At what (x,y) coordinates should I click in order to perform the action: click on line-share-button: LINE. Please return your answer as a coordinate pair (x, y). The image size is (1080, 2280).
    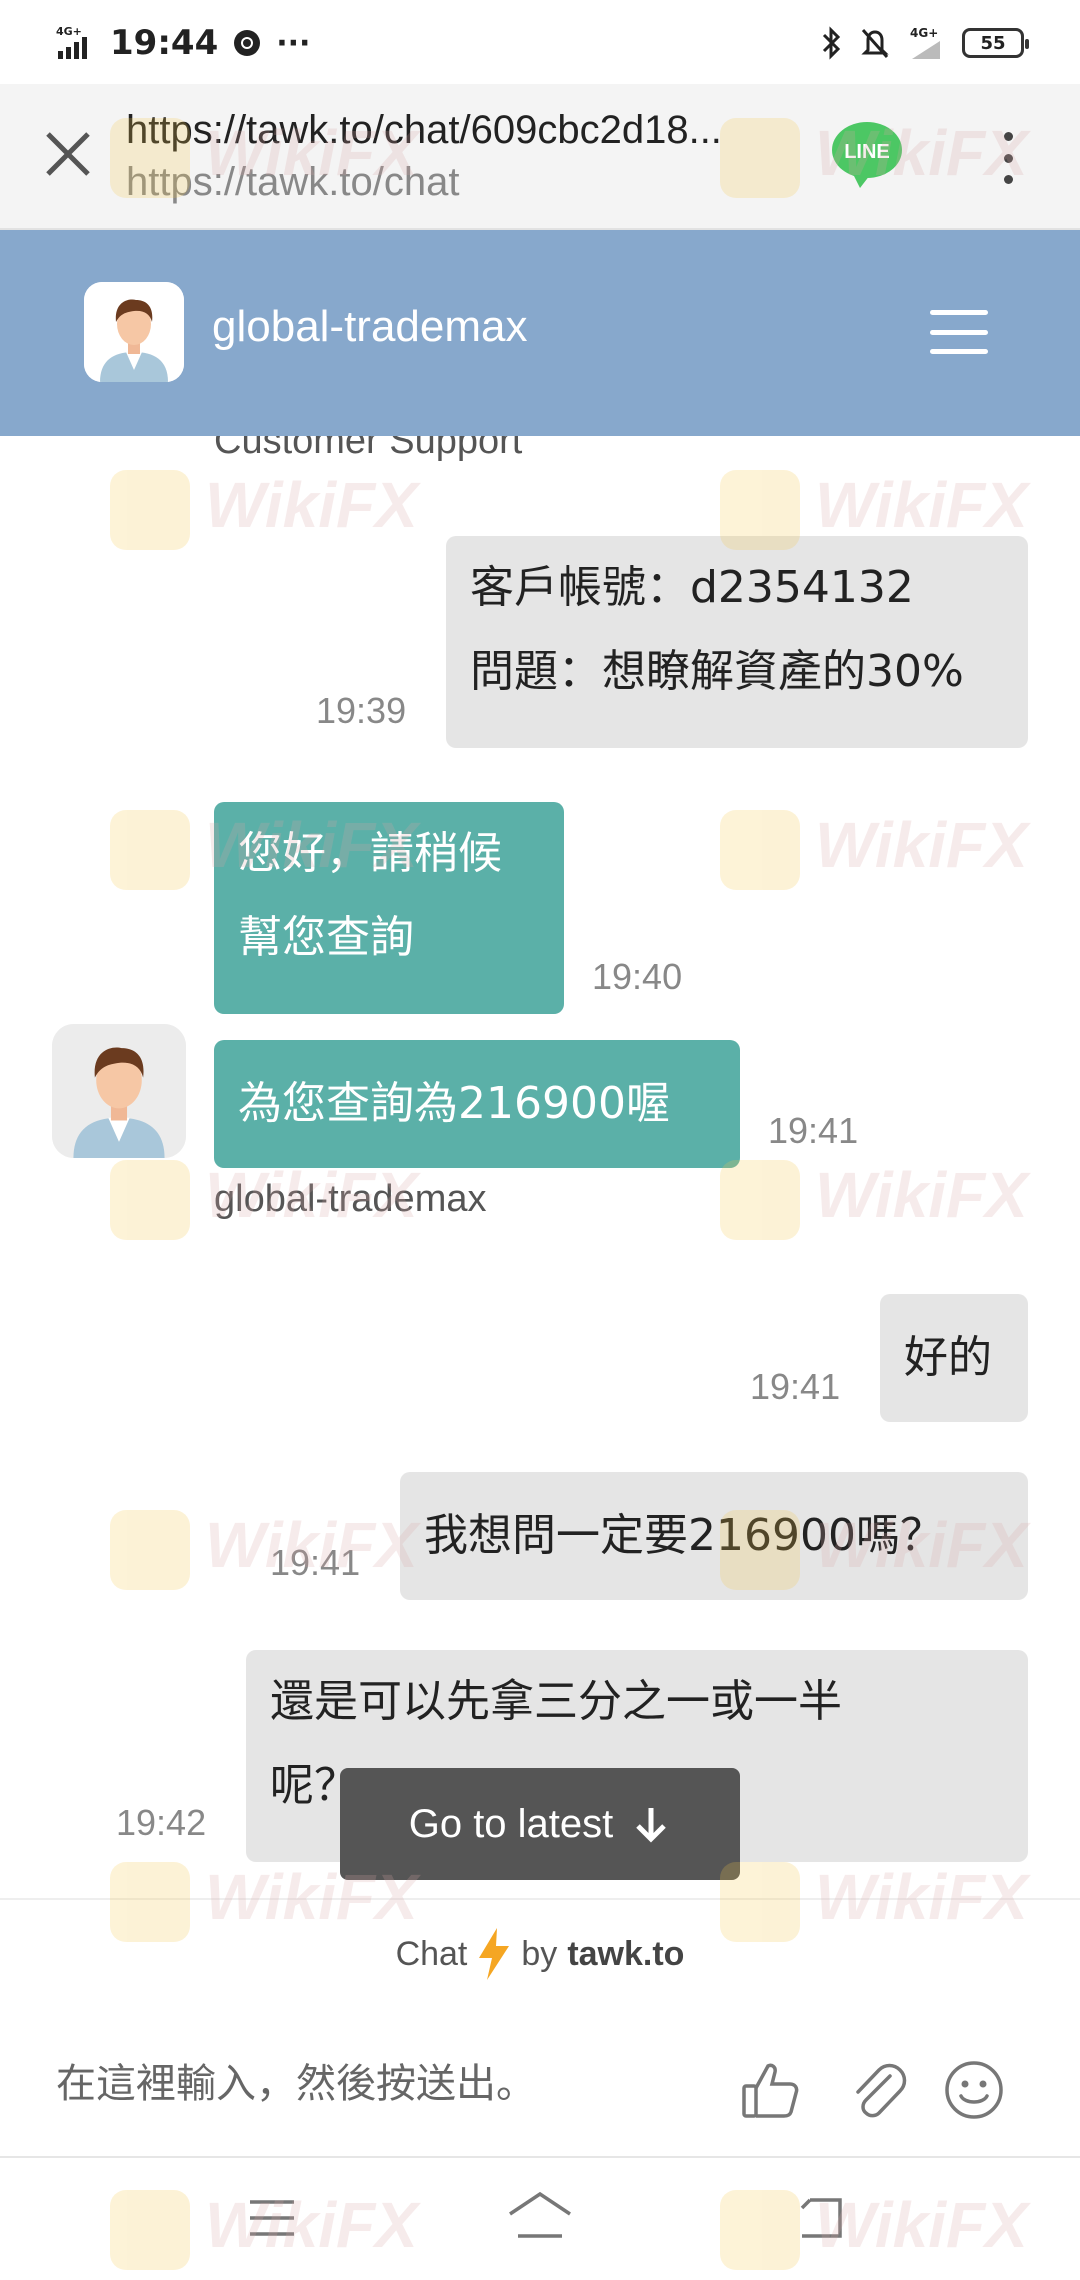
    Looking at the image, I should click on (867, 154).